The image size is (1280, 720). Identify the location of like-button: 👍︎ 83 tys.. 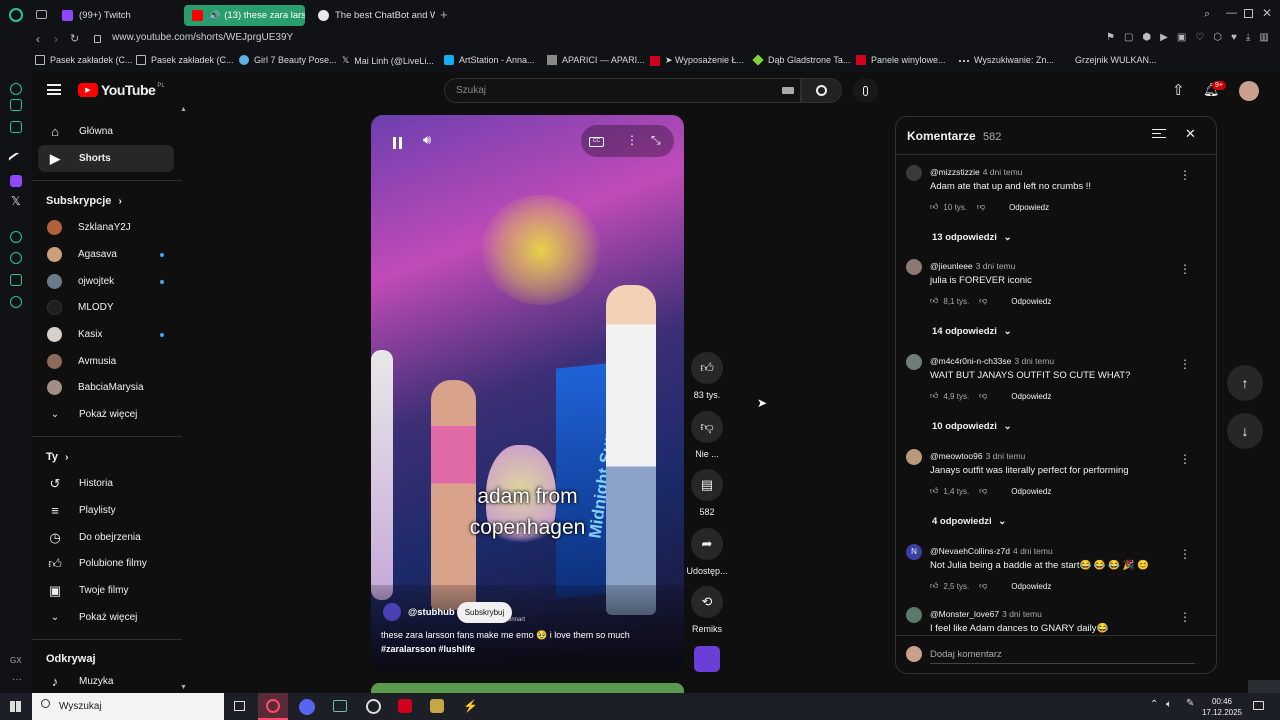
(707, 376).